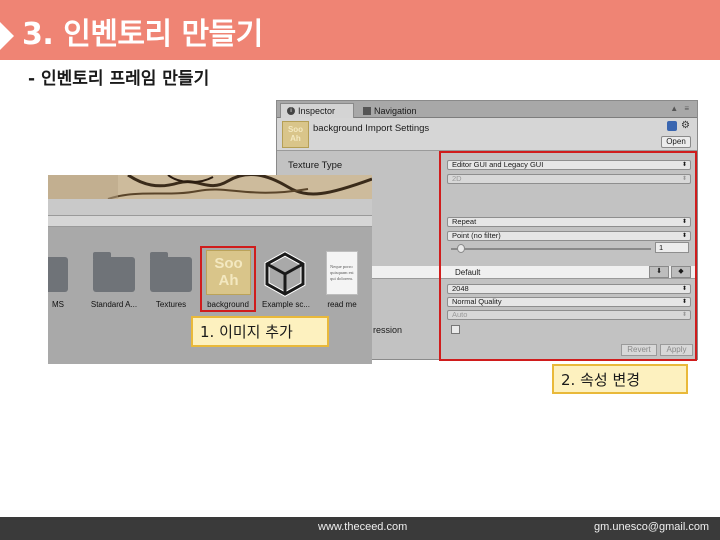 This screenshot has width=720, height=540. Describe the element at coordinates (210, 221) in the screenshot. I see `project-toolbar` at that location.